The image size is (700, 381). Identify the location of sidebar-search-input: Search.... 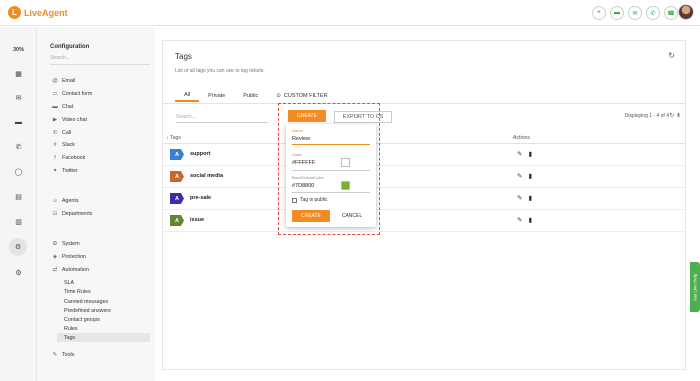
(100, 60).